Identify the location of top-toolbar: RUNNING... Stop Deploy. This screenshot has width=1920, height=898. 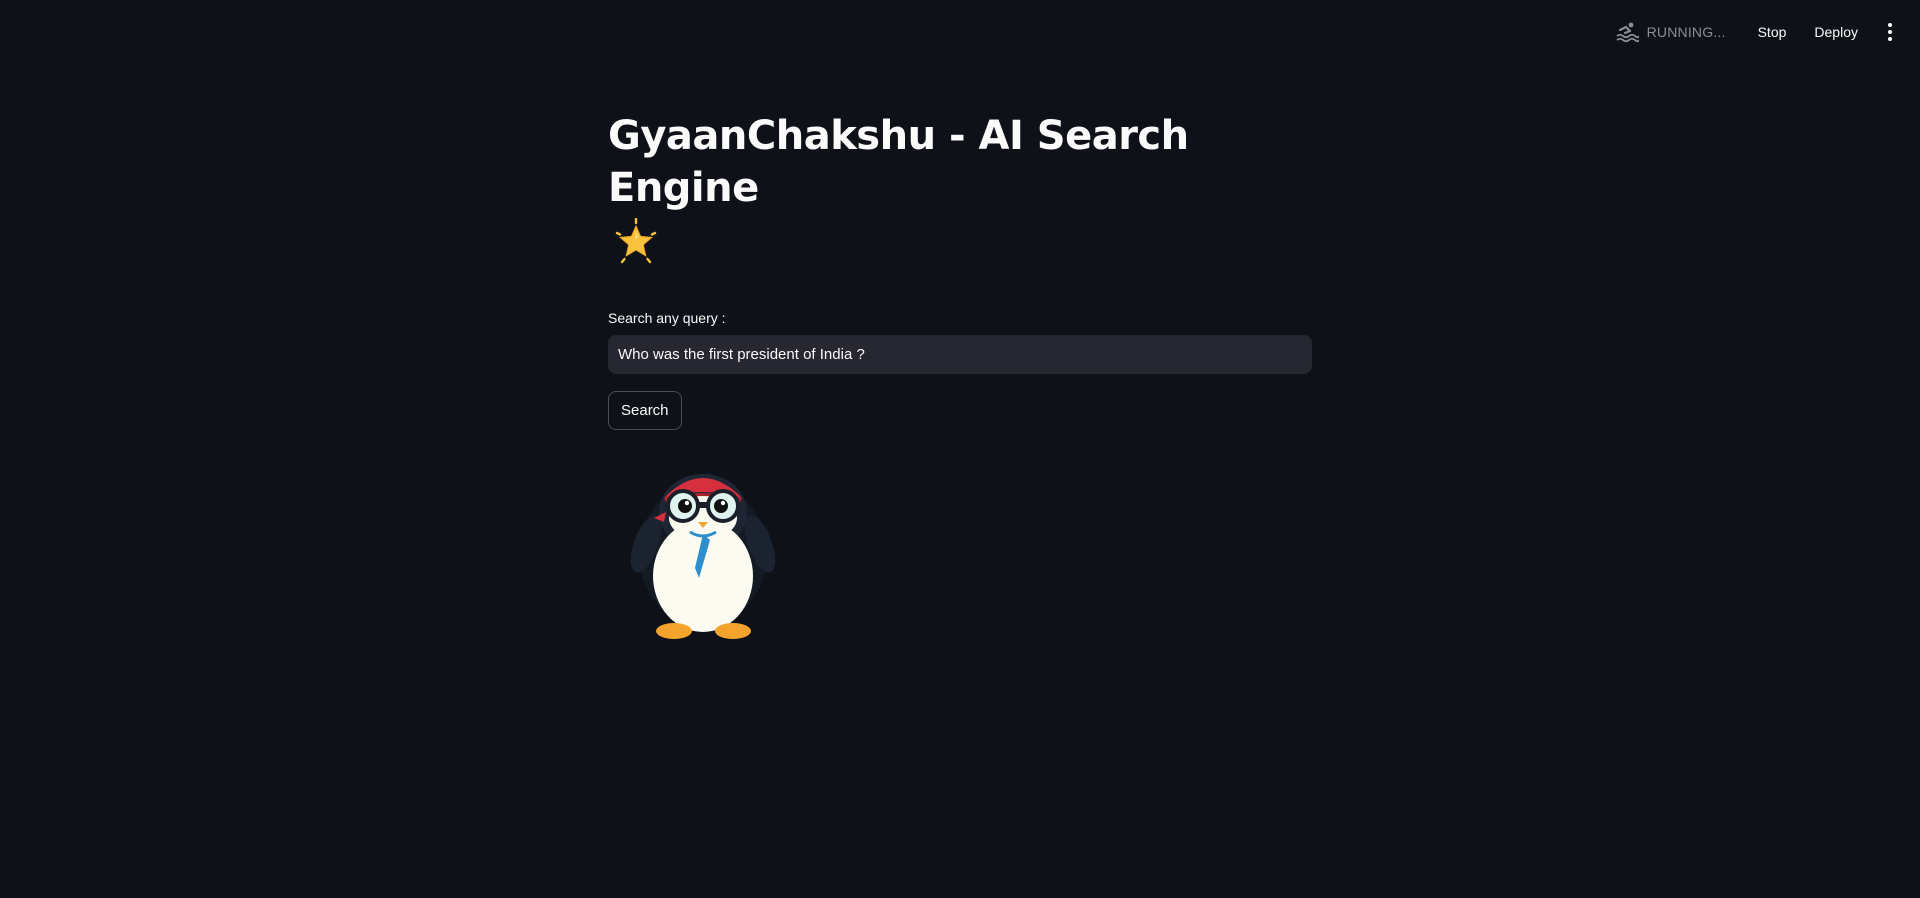
(1767, 32).